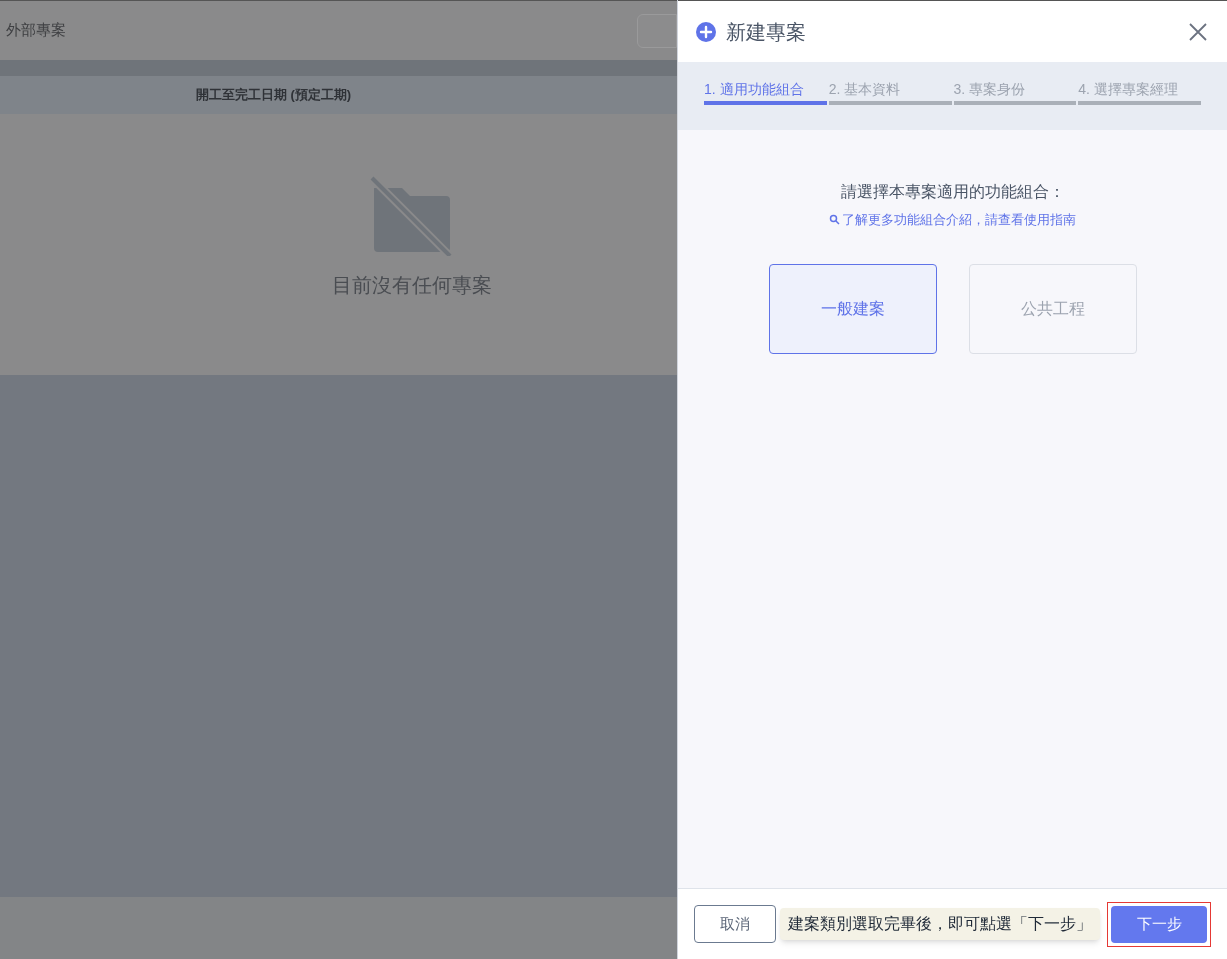 The height and width of the screenshot is (959, 1227). Describe the element at coordinates (952, 220) in the screenshot. I see `guide-link: 了解更多功能組合介紹，請查看使用指南` at that location.